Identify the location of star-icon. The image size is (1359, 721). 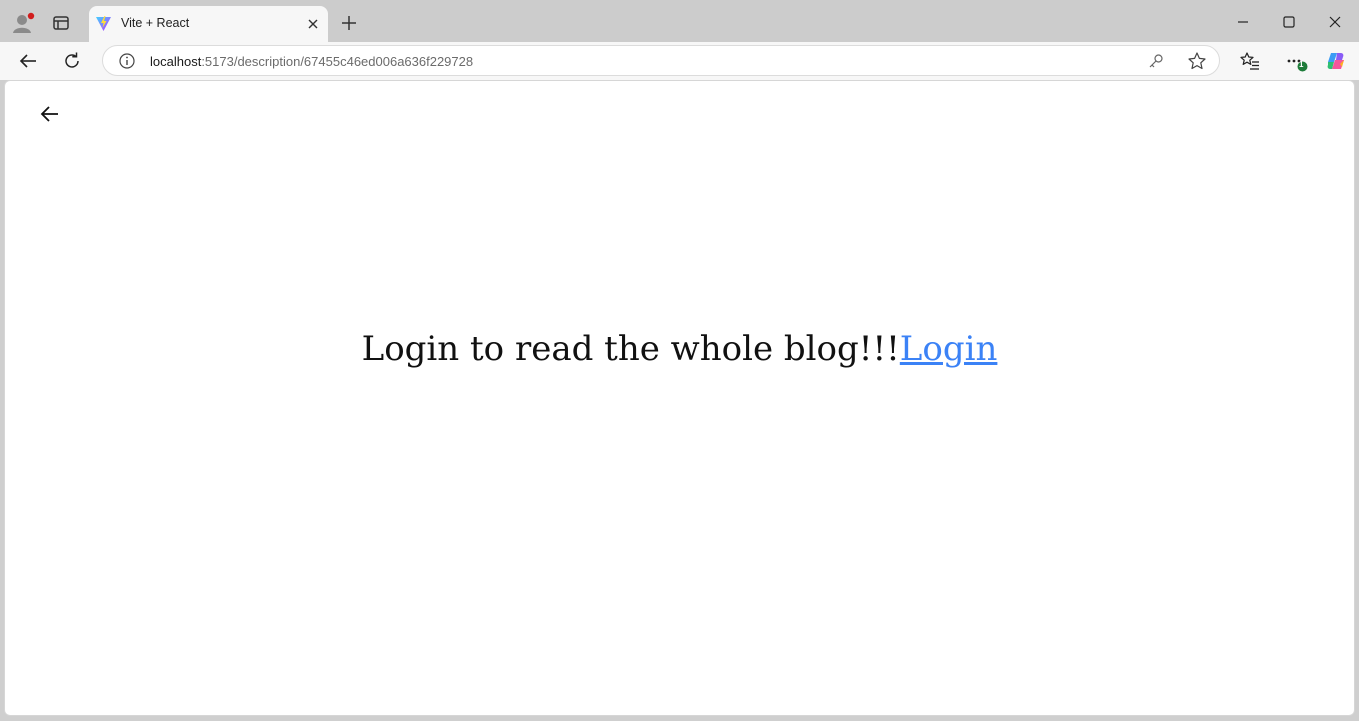
(1197, 61).